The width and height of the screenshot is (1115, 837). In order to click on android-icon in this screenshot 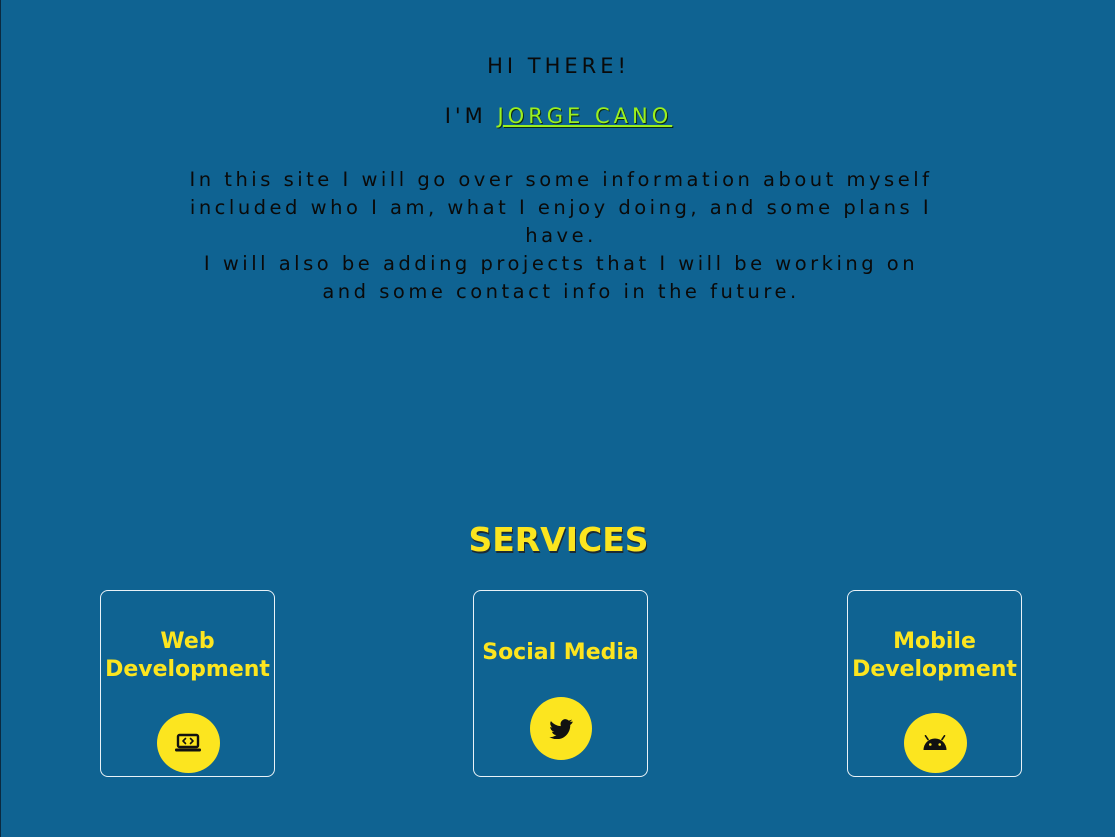, I will do `click(935, 743)`.